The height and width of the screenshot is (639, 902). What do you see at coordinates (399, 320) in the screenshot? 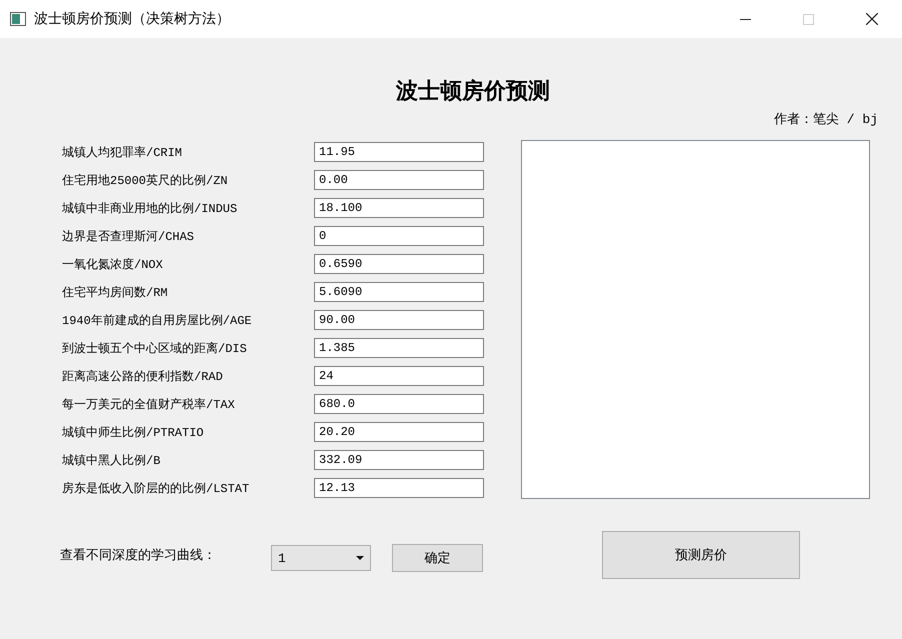
I see `input-field: 90.00` at bounding box center [399, 320].